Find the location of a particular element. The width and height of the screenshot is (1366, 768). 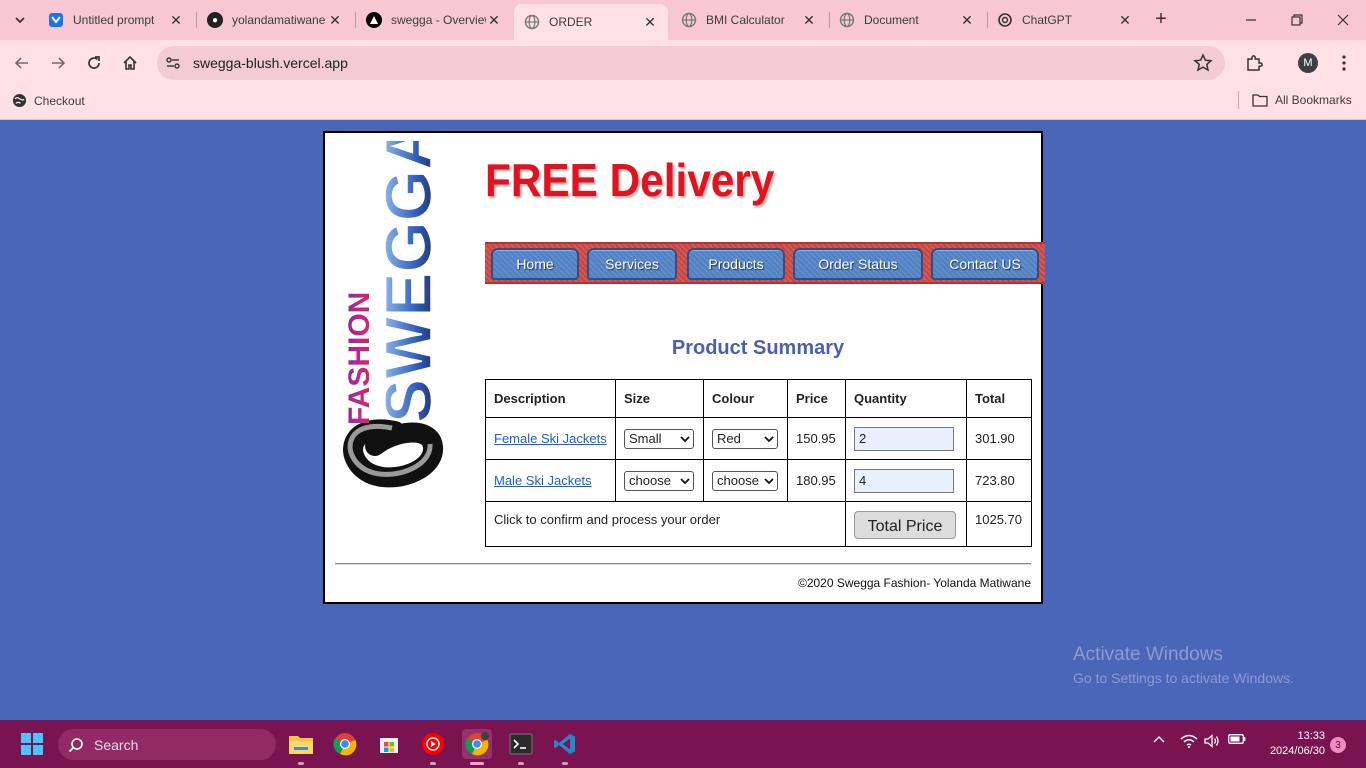

size-cell: Small is located at coordinates (659, 438).